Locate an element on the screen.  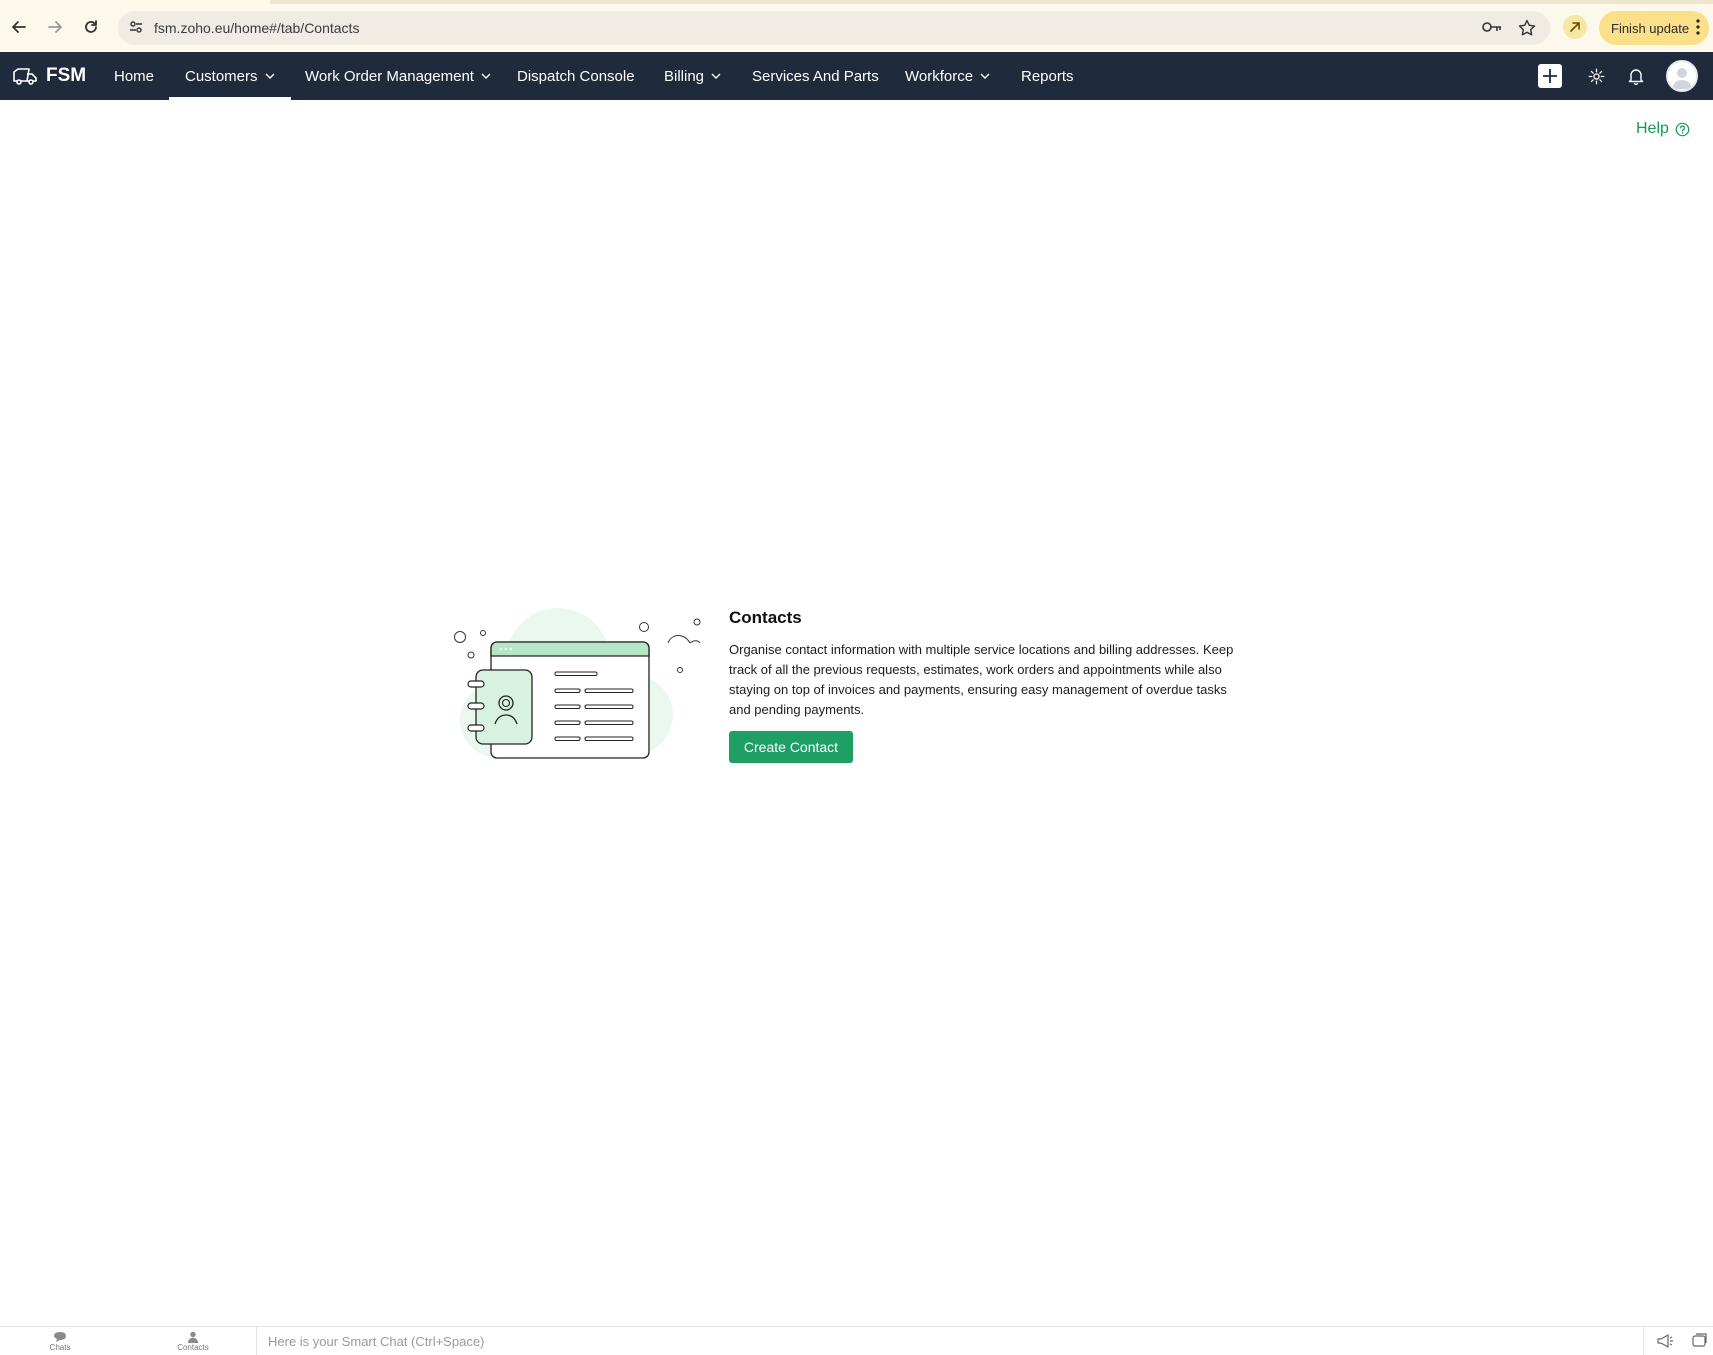
avatar is located at coordinates (1682, 76).